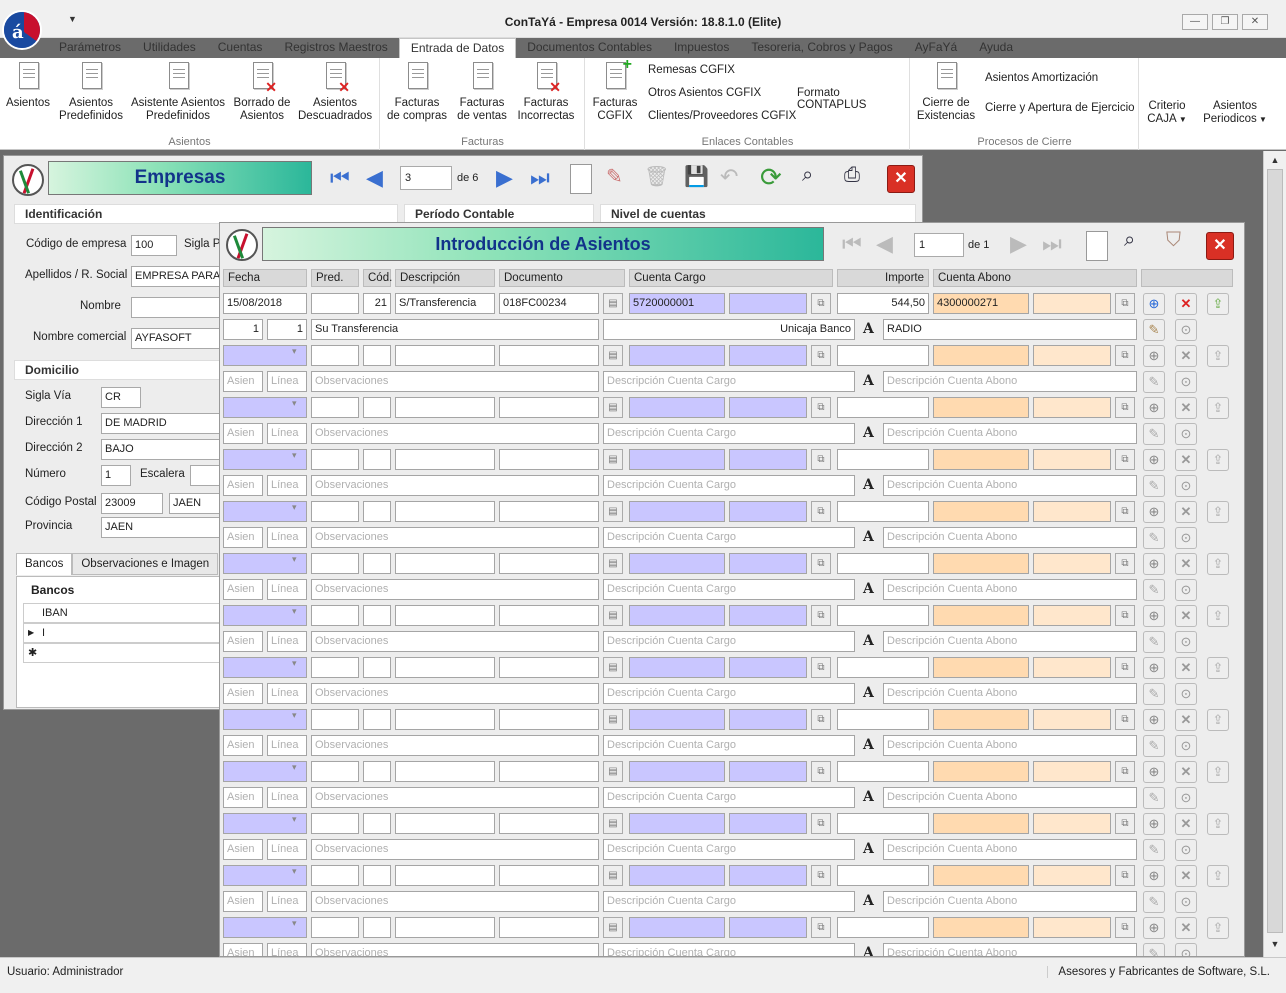  What do you see at coordinates (28, 85) in the screenshot?
I see `asientos-button: Asientos` at bounding box center [28, 85].